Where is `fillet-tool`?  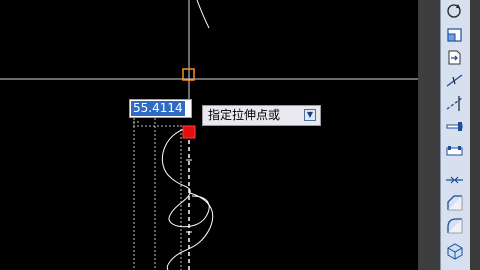
fillet-tool is located at coordinates (454, 226).